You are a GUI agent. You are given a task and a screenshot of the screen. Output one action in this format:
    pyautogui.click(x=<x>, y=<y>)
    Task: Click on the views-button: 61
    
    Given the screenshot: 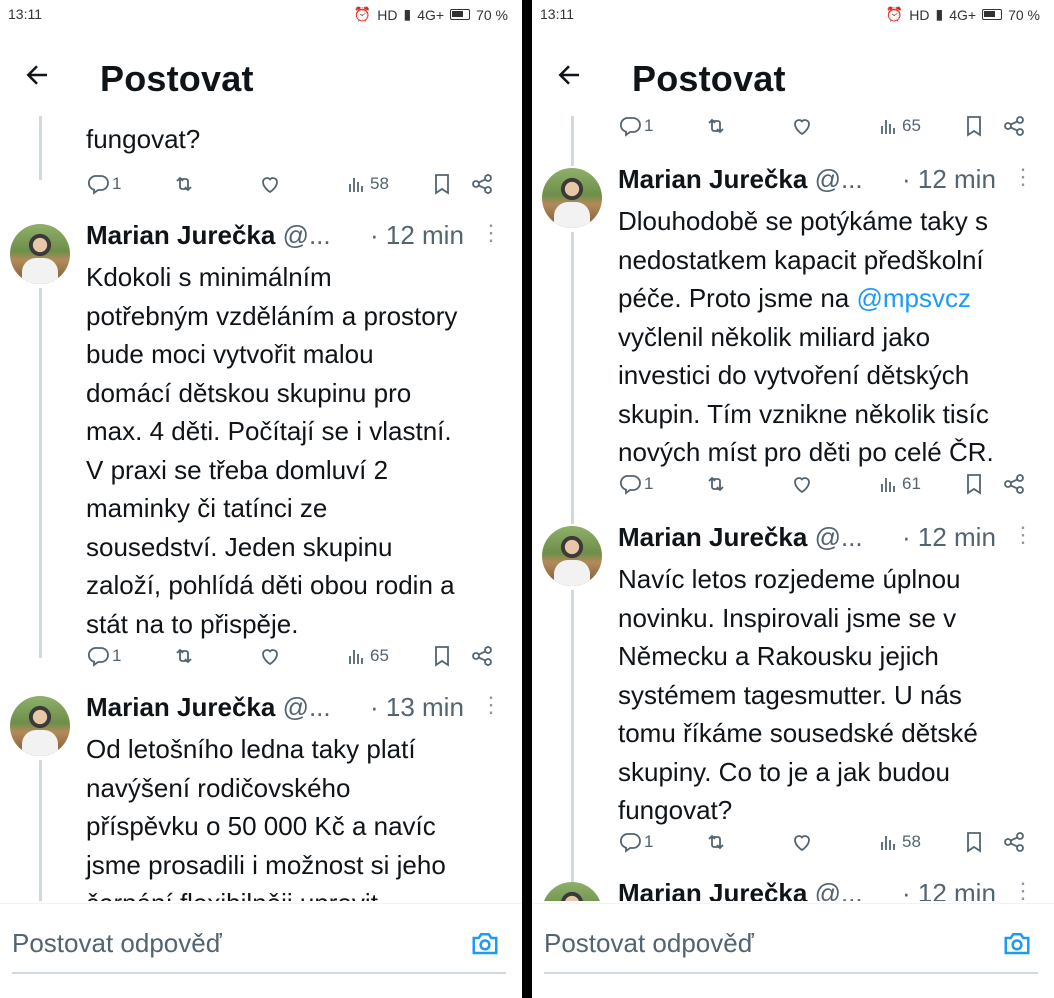 What is the action you would take?
    pyautogui.click(x=898, y=484)
    